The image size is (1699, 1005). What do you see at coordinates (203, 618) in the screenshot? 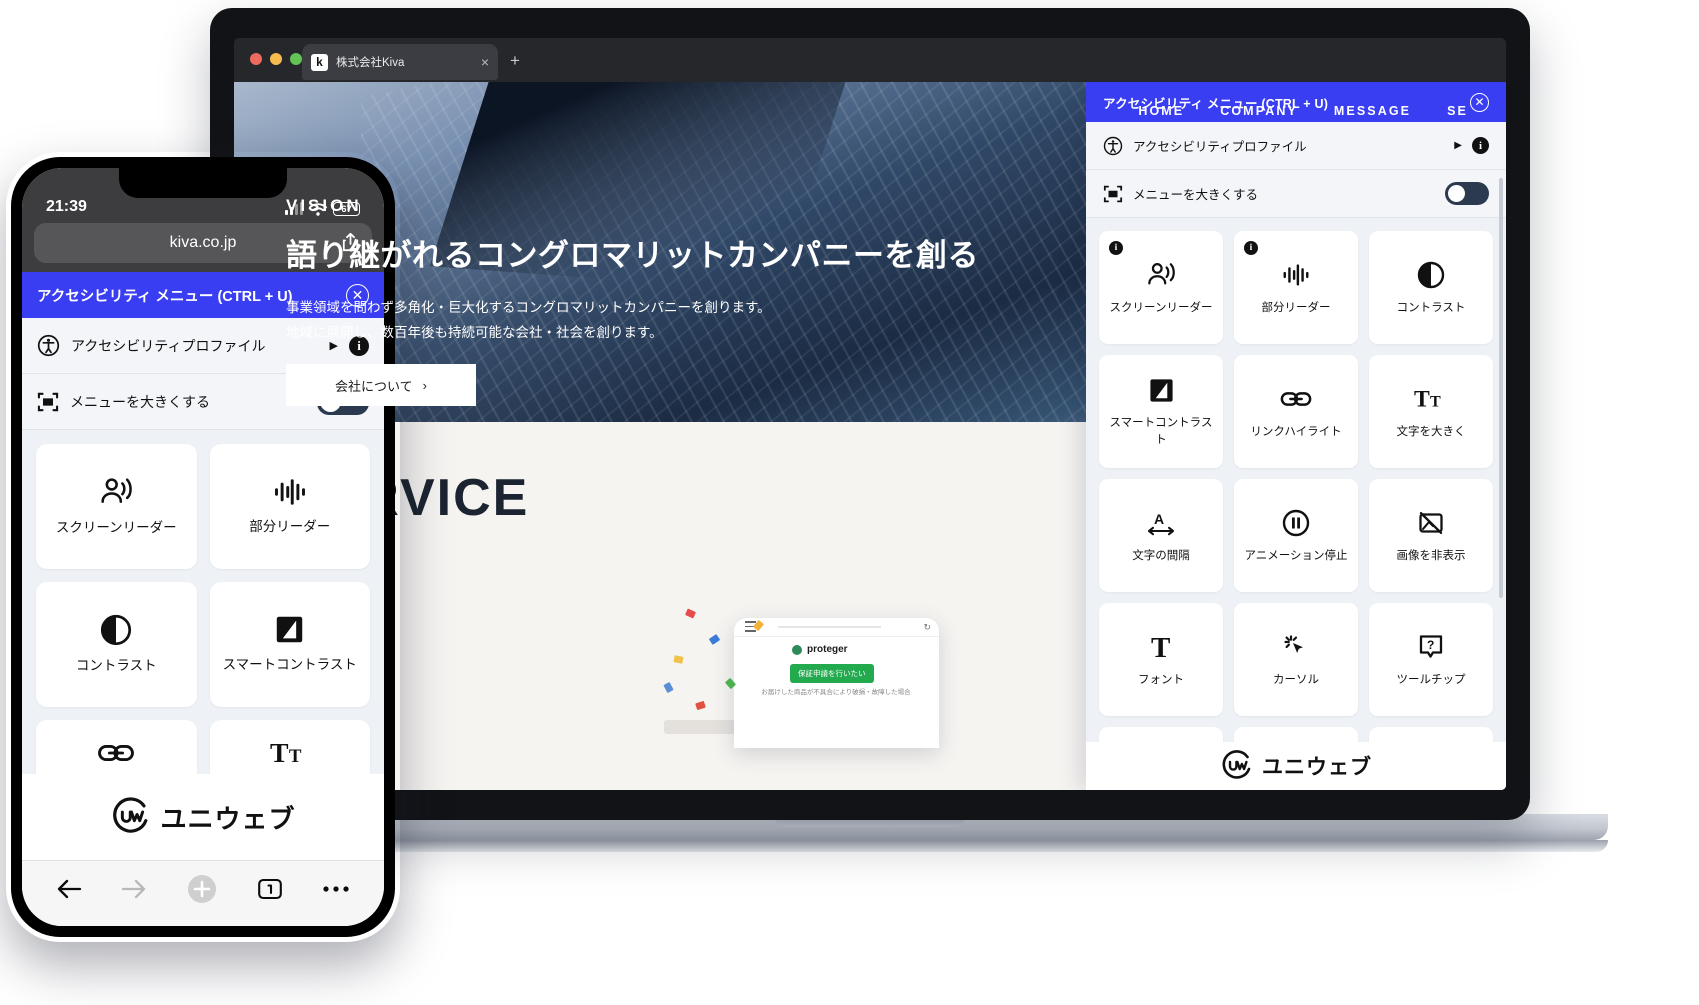
I see `phone-tile-grid: スクリーンリーダー 部分リーダー コントラスト スマートコントラスト T T` at bounding box center [203, 618].